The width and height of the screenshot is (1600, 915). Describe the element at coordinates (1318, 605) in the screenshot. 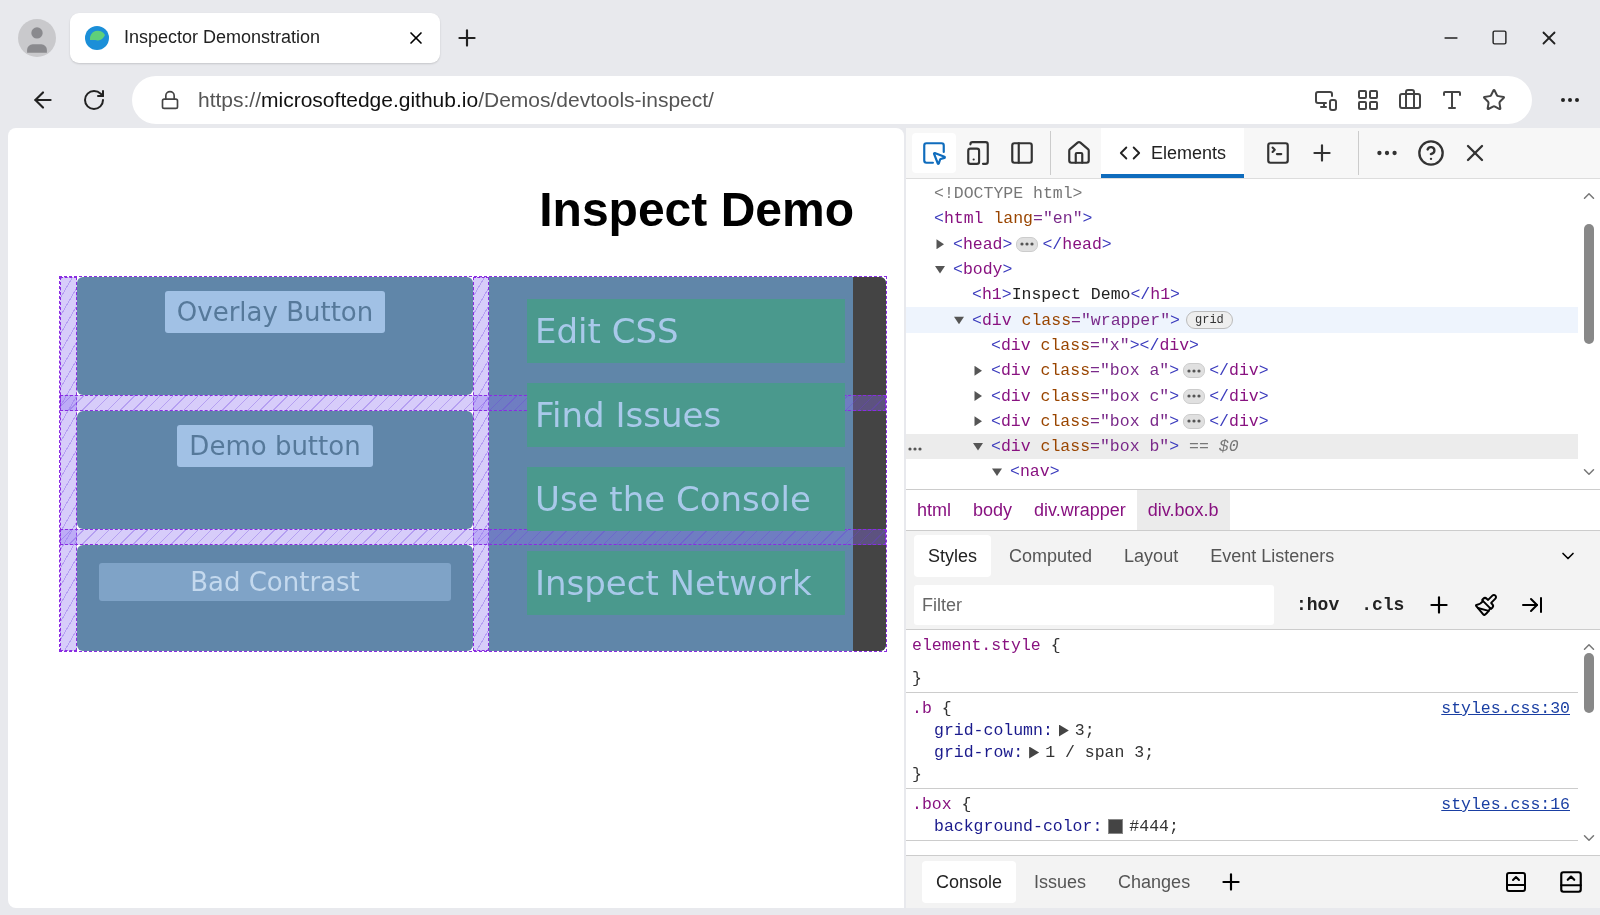

I see `style-toggle: :hov` at that location.